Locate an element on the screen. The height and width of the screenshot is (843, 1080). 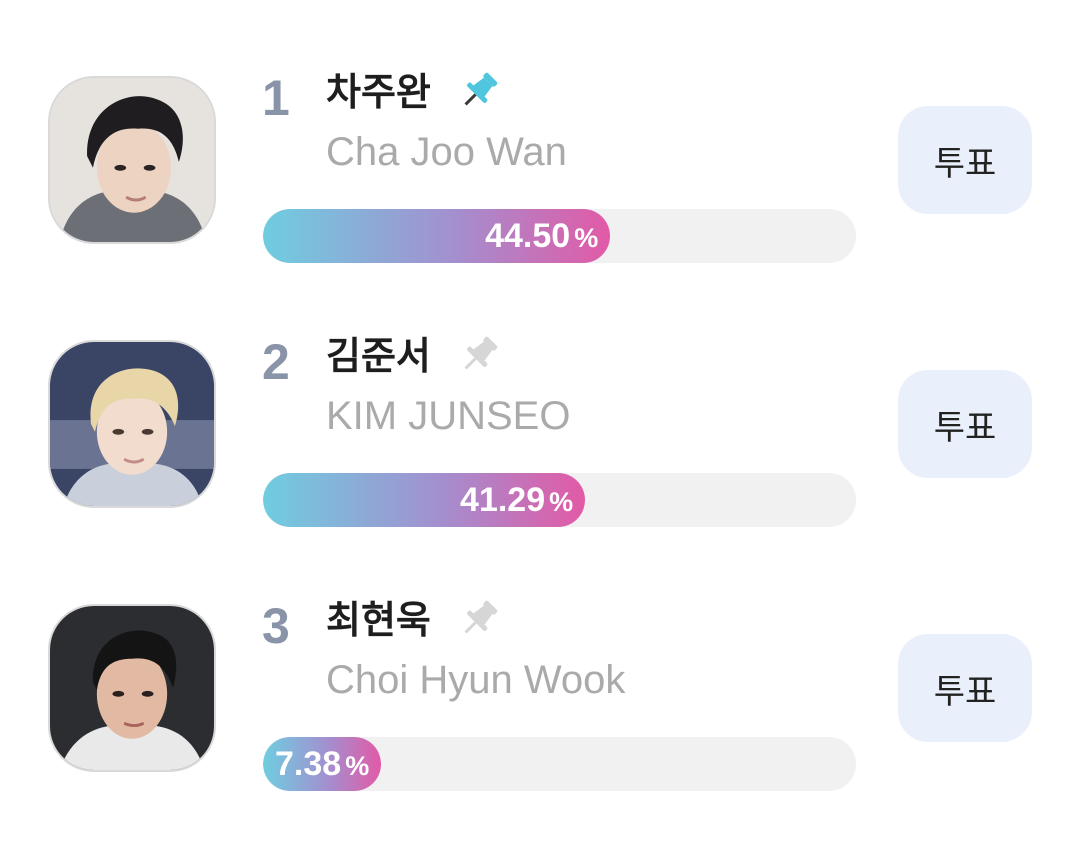
vote-share-label: 41.29% is located at coordinates (517, 500).